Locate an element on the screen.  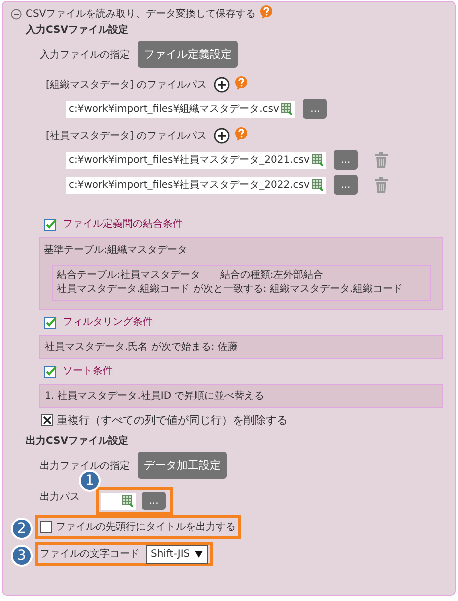
section-title: CSVファイルを読み取り、データ変換して保存する is located at coordinates (141, 14).